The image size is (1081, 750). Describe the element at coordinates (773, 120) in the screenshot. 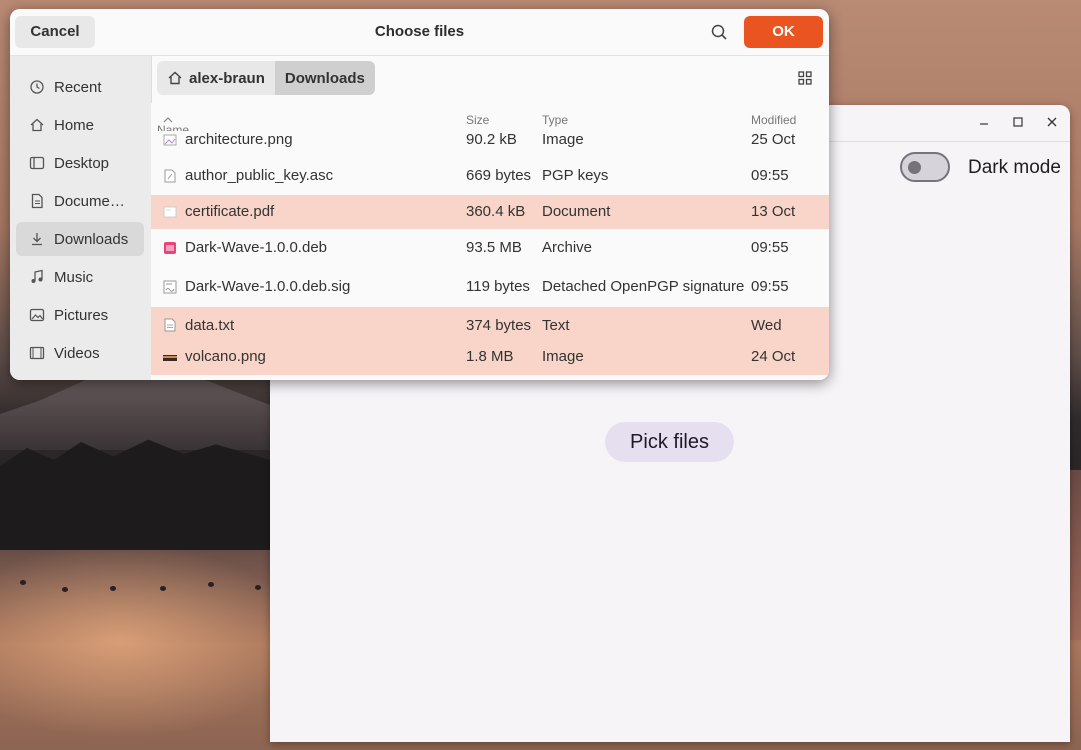

I see `column-modified: Modified` at that location.